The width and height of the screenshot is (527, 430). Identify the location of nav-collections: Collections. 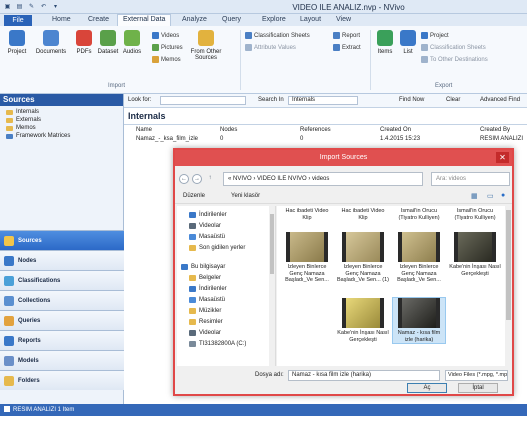
(62, 300).